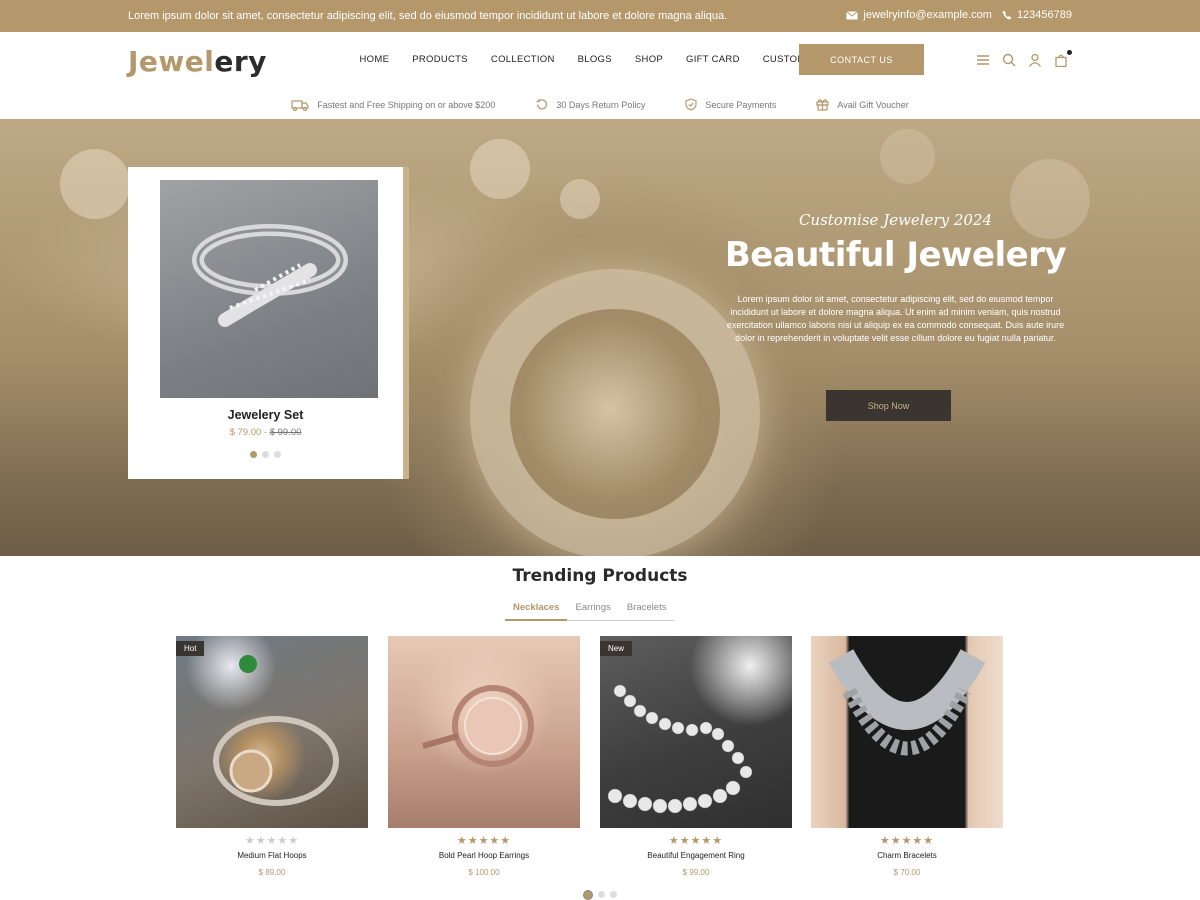 This screenshot has width=1200, height=900. I want to click on statement-necklace-illustration, so click(907, 702).